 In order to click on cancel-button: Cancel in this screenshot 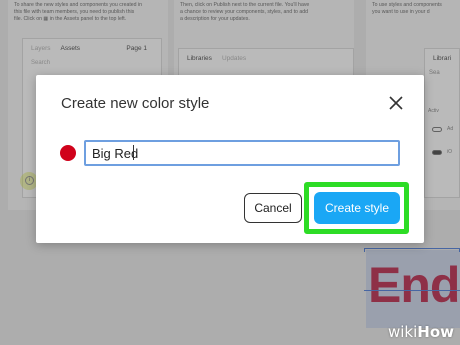, I will do `click(273, 208)`.